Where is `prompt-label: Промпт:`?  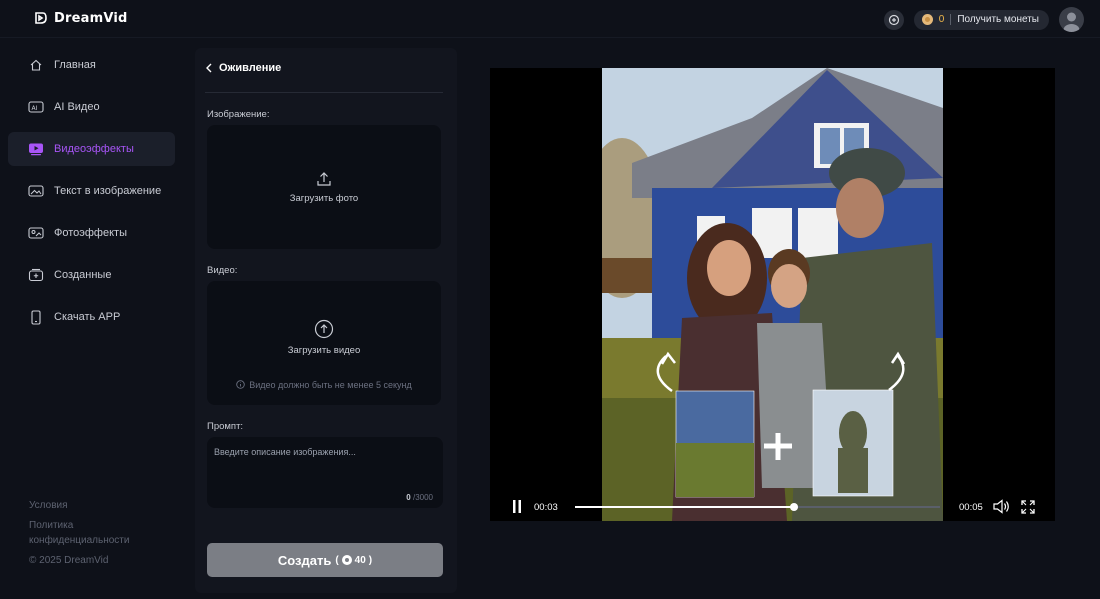 prompt-label: Промпт: is located at coordinates (225, 426).